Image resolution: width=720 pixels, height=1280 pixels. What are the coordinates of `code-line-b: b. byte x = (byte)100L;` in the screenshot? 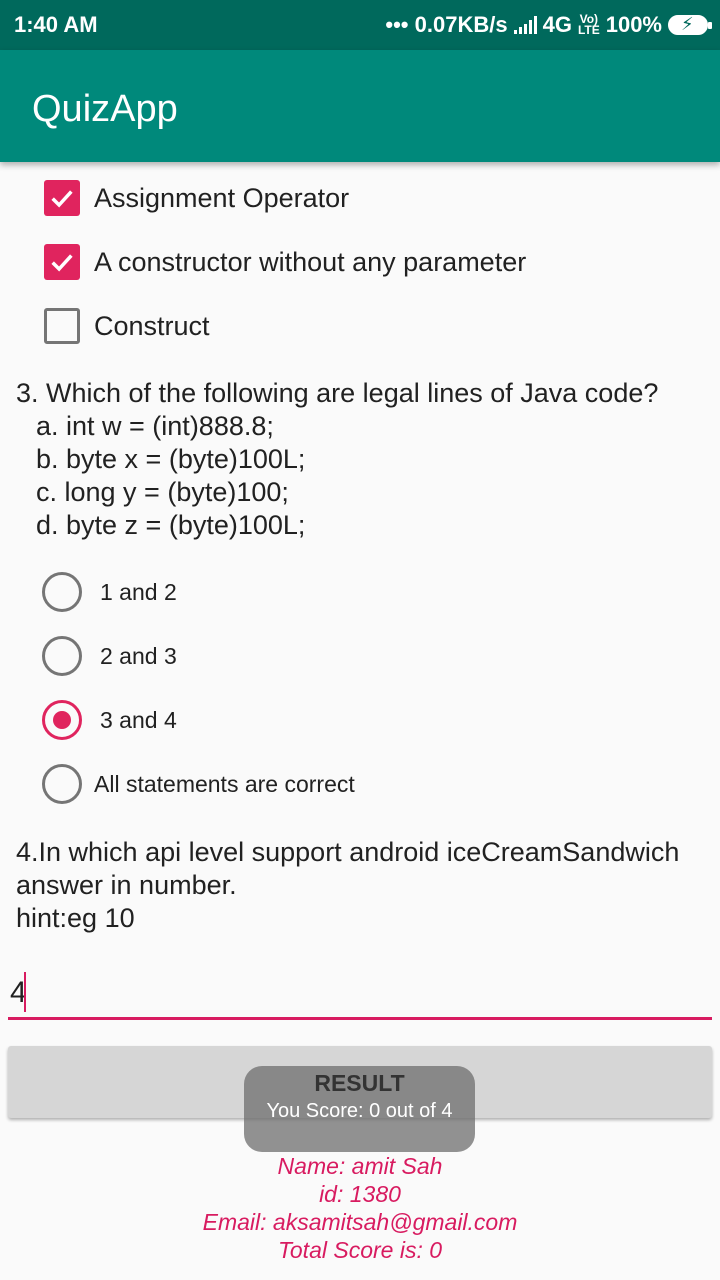 It's located at (171, 459).